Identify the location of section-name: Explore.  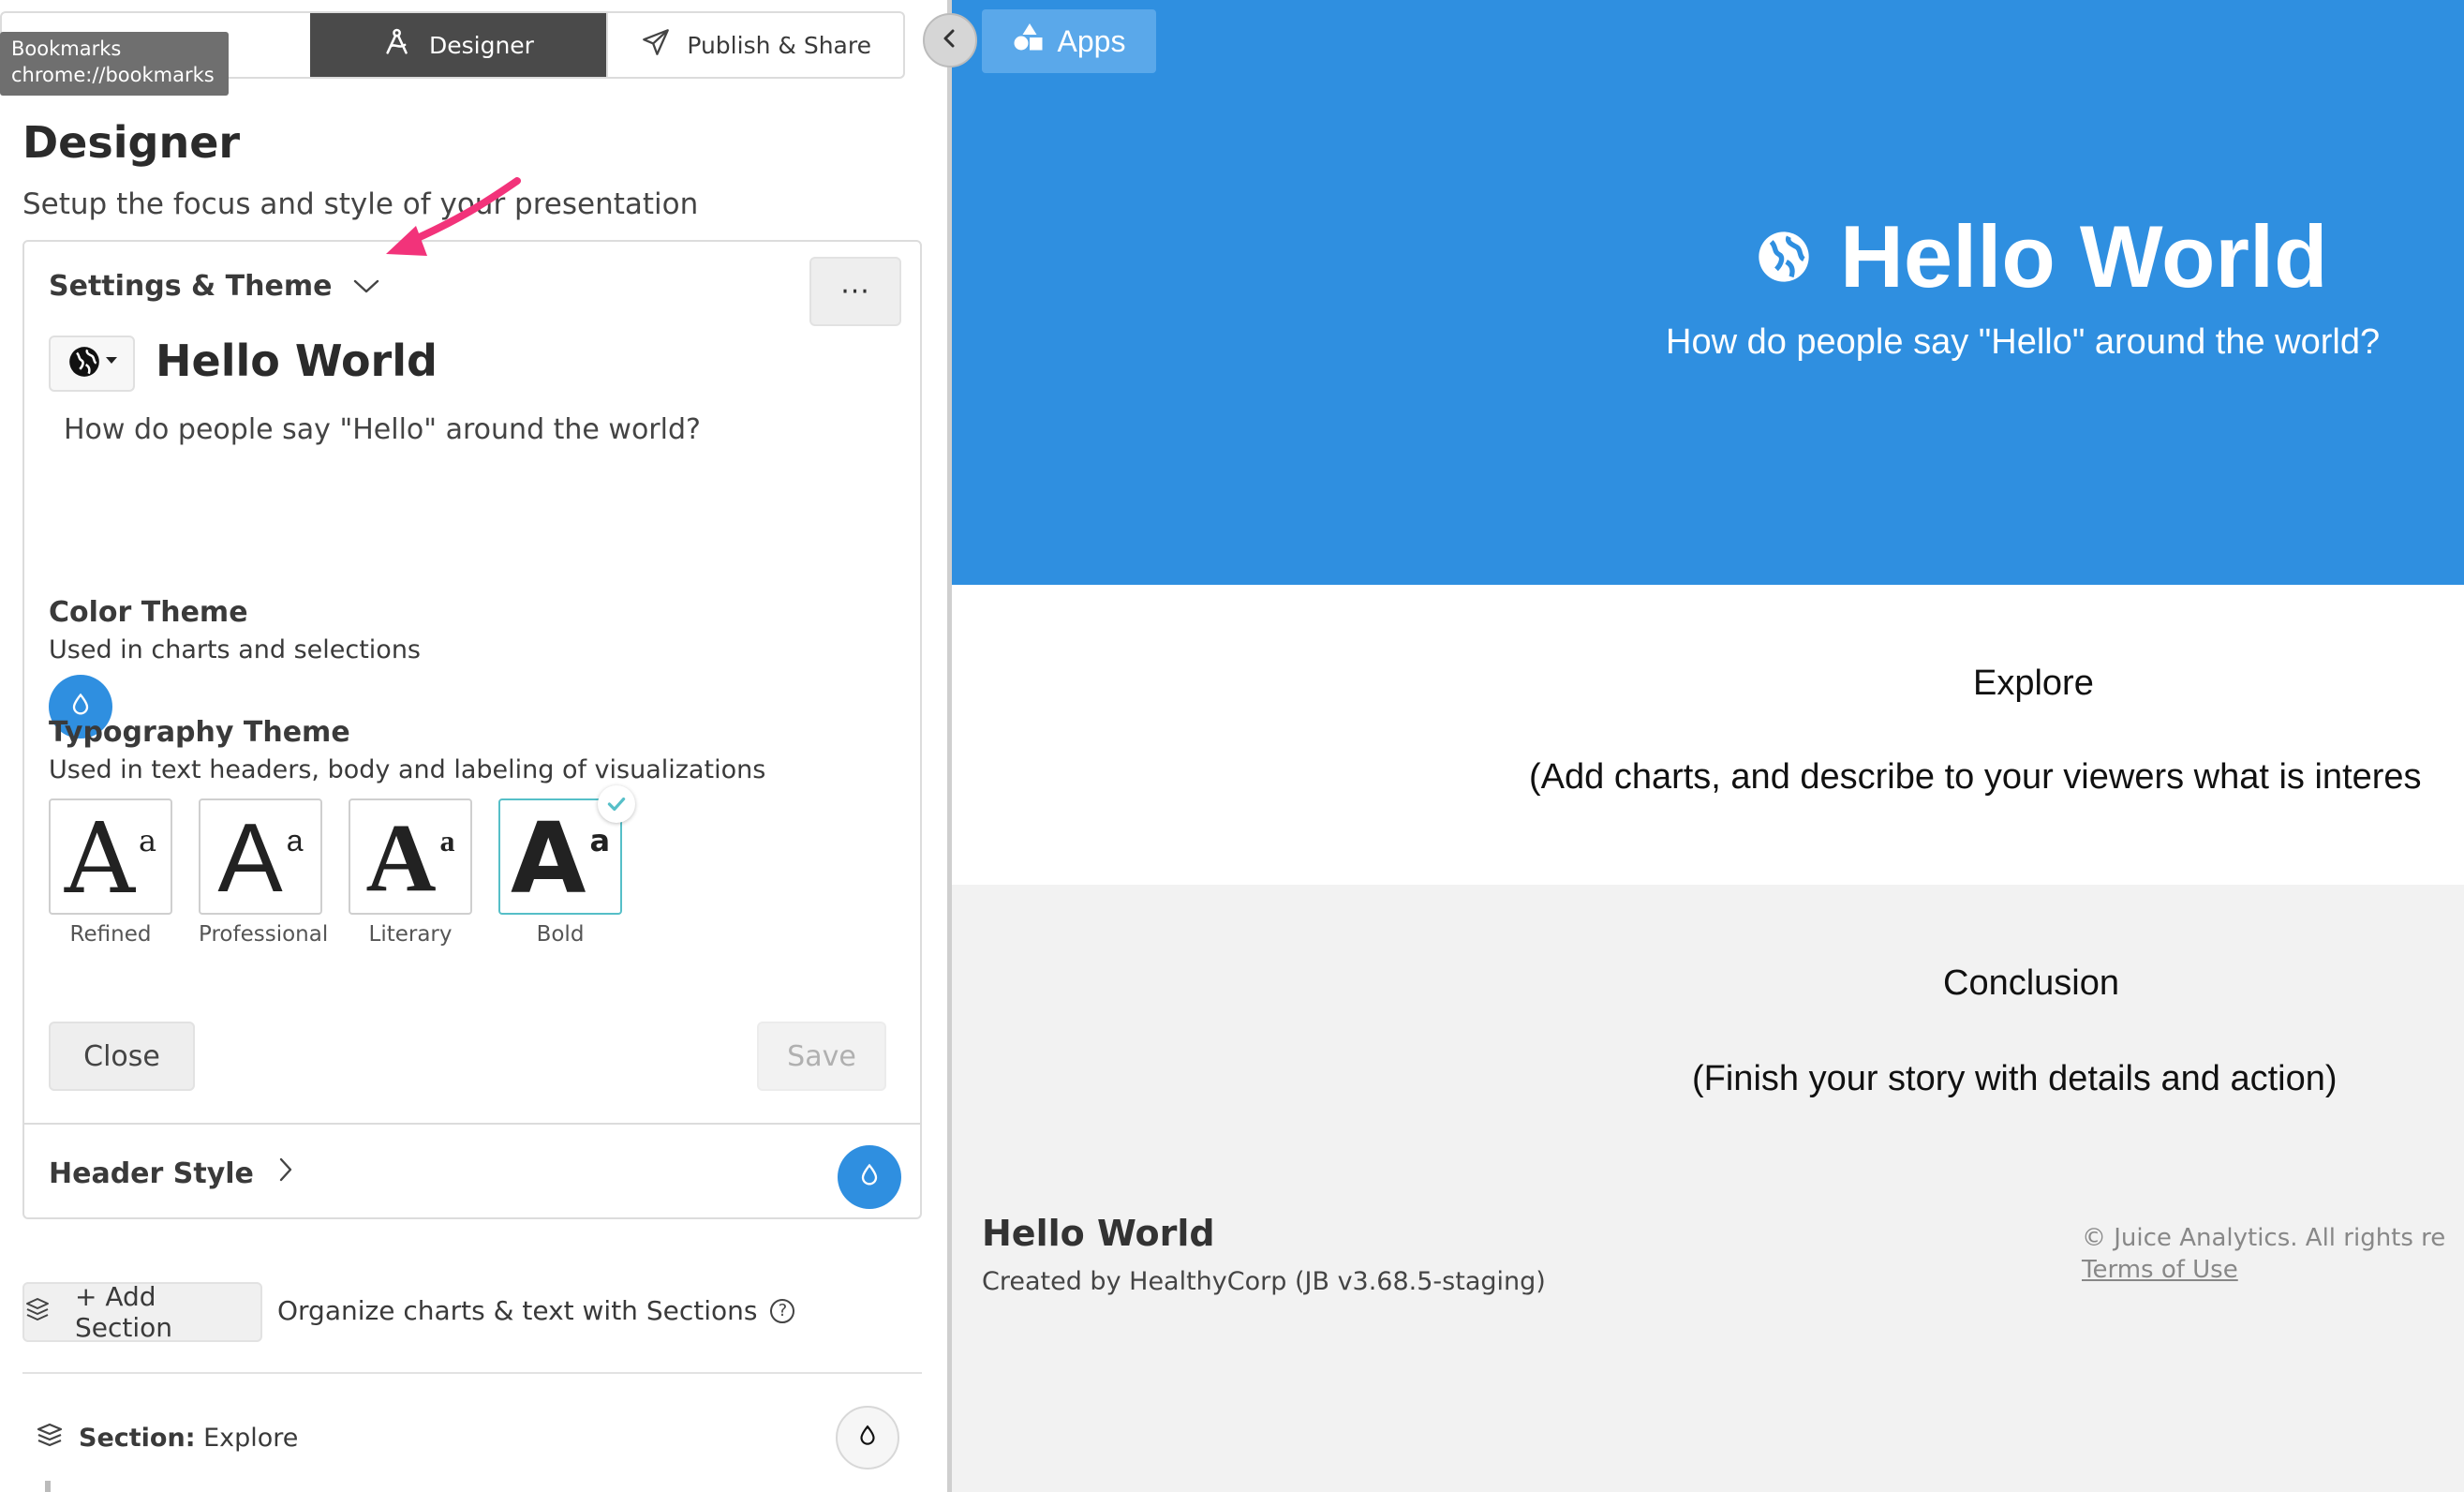
(251, 1439).